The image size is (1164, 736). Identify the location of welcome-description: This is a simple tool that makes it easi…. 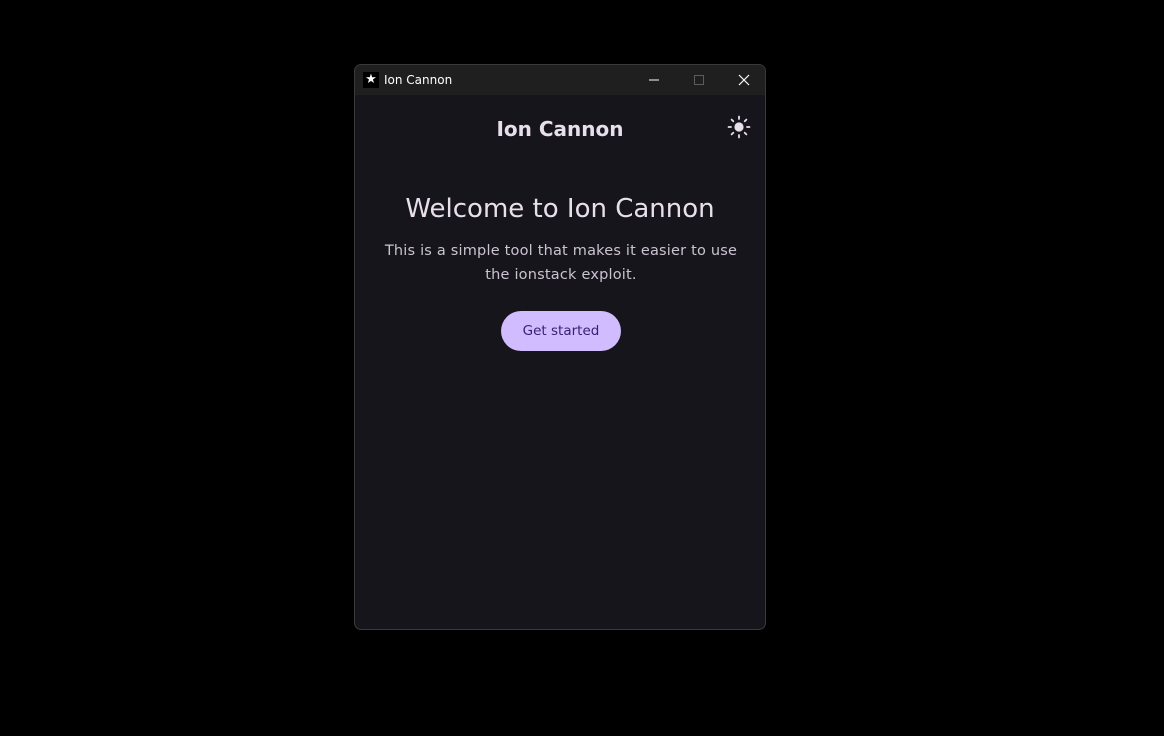
(561, 263).